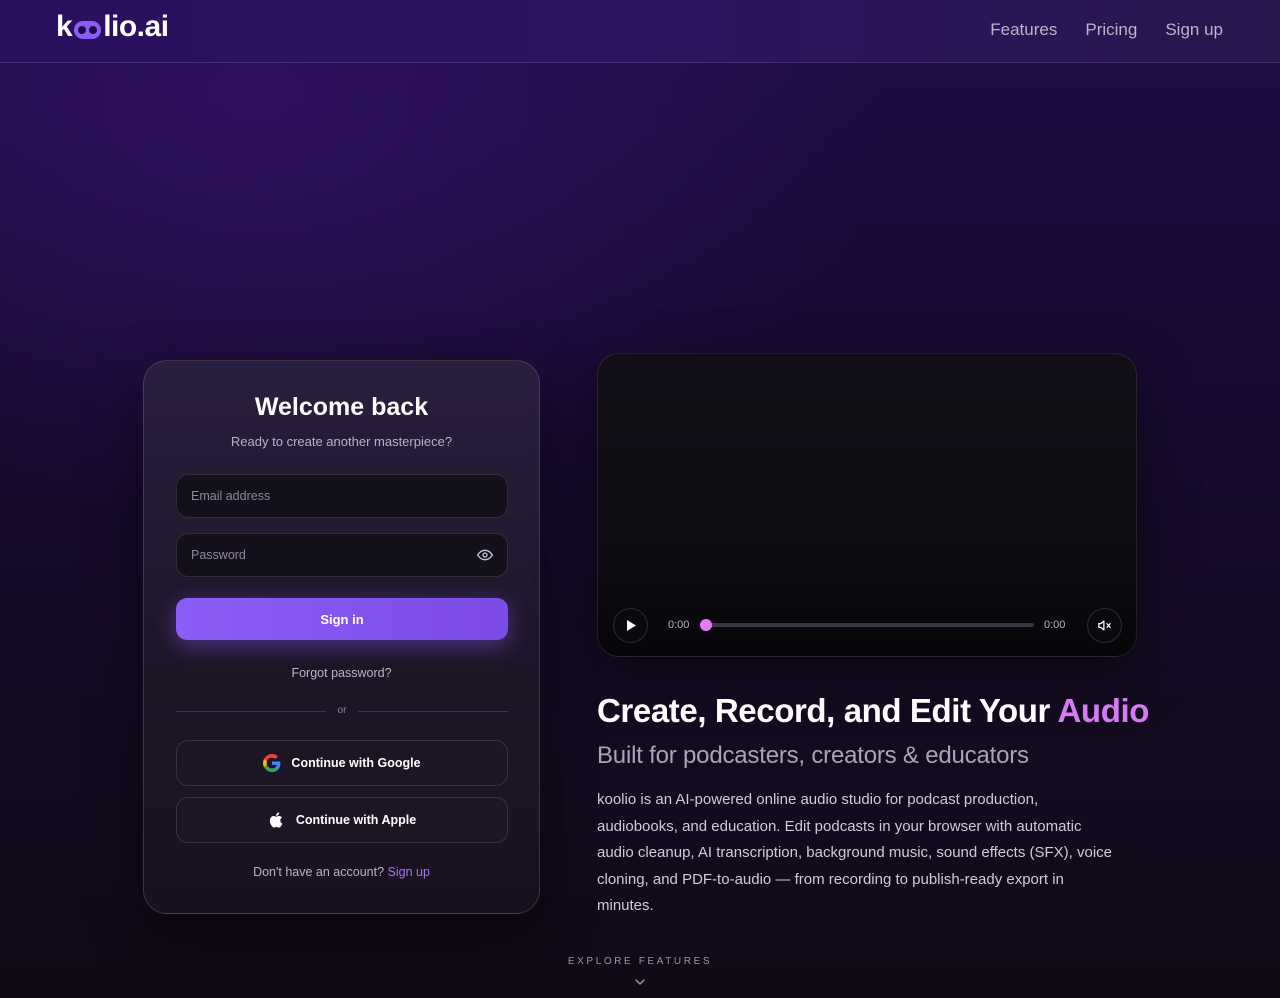  I want to click on email-input, so click(342, 496).